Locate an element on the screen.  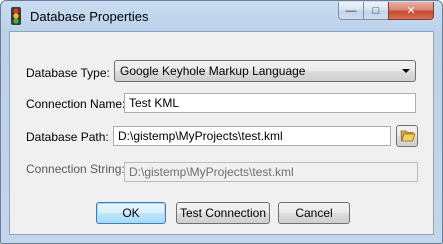
browse-button is located at coordinates (407, 136).